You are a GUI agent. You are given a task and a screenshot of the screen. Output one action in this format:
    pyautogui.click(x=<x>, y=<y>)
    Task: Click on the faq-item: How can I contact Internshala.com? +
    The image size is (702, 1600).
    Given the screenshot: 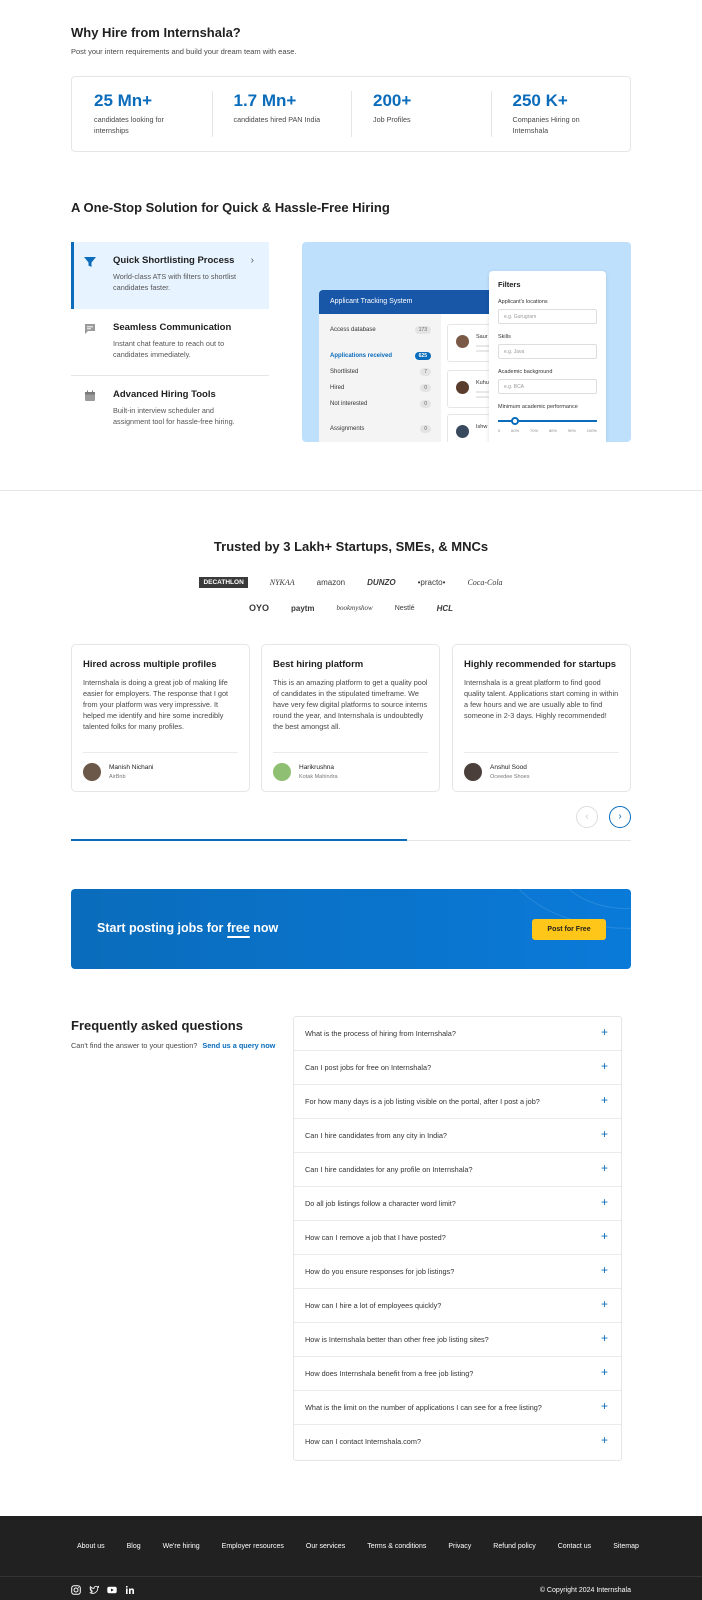 What is the action you would take?
    pyautogui.click(x=457, y=1442)
    